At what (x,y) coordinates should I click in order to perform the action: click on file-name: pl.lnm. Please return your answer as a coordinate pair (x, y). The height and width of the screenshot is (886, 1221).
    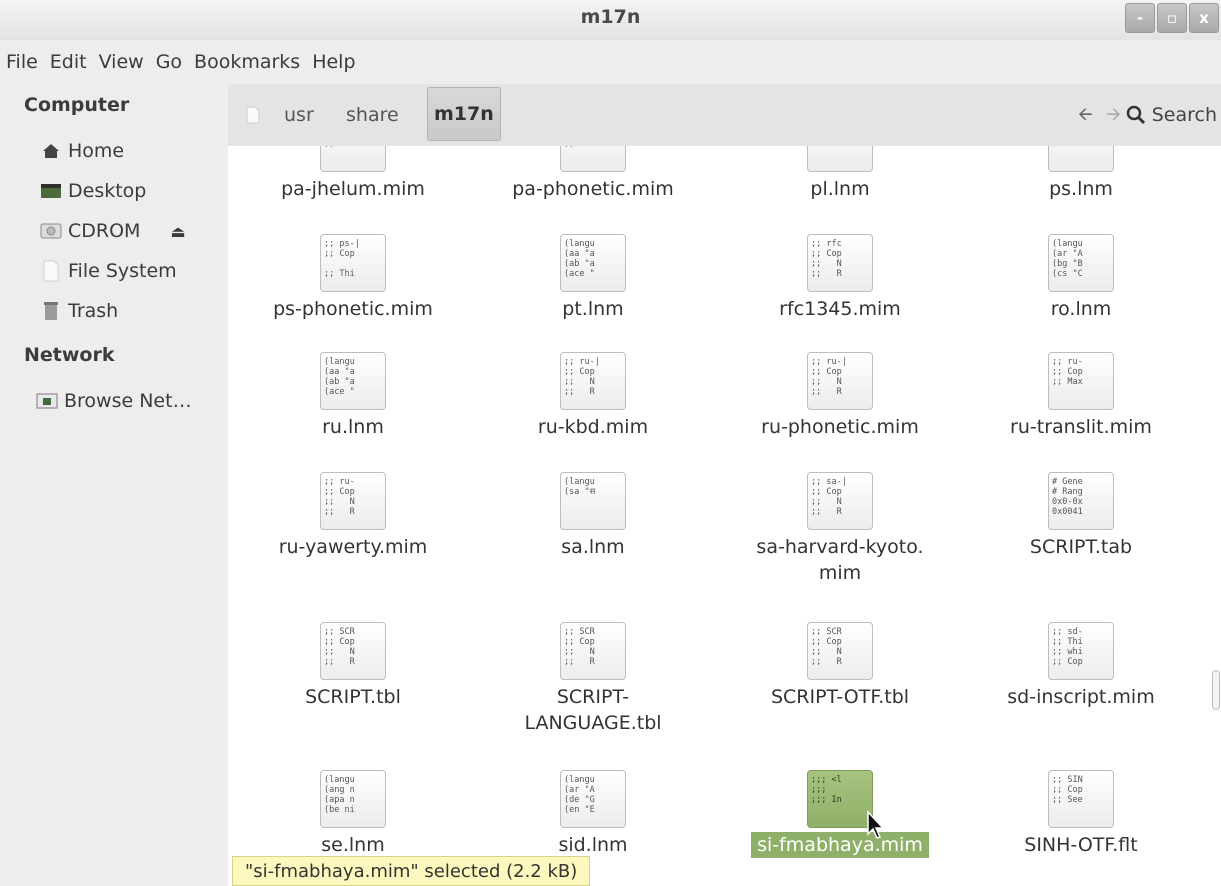
    Looking at the image, I should click on (840, 189).